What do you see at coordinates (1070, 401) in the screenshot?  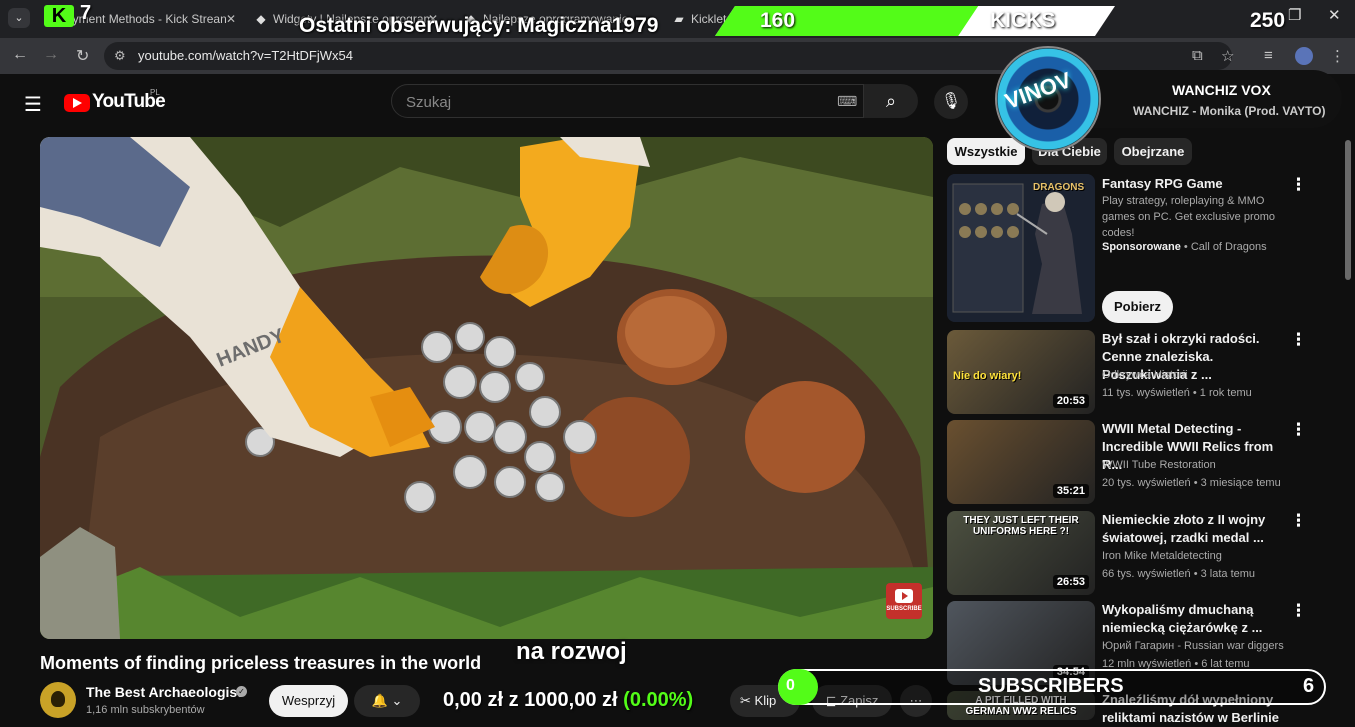 I see `video-duration: 20:53` at bounding box center [1070, 401].